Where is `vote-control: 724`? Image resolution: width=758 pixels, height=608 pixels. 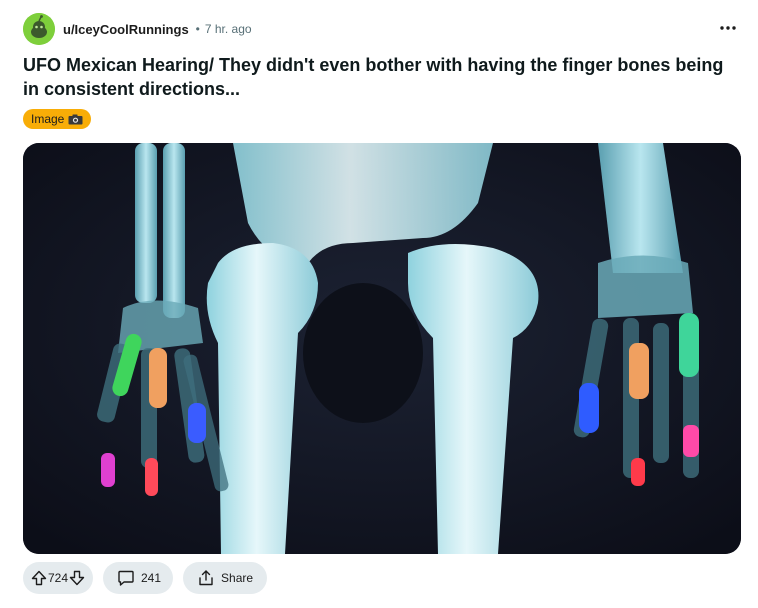
vote-control: 724 is located at coordinates (58, 578).